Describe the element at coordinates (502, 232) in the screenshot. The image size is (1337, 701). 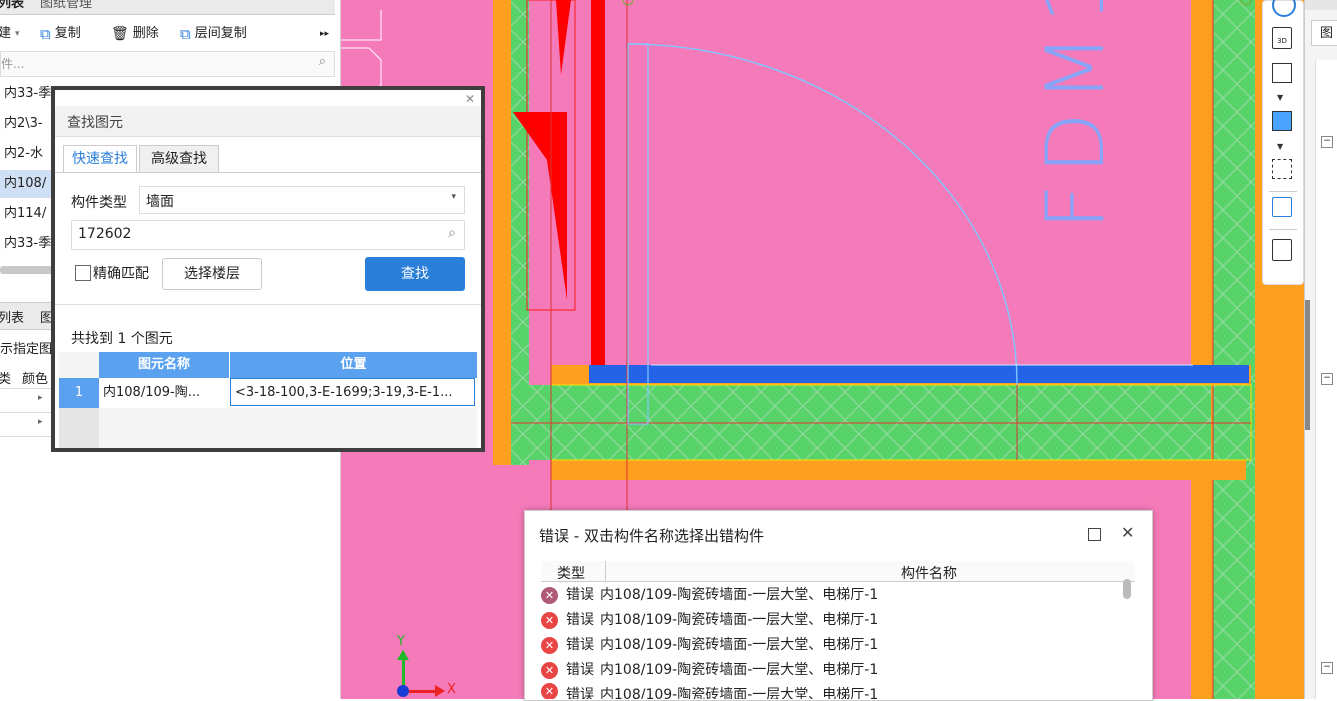
I see `wall-orange` at that location.